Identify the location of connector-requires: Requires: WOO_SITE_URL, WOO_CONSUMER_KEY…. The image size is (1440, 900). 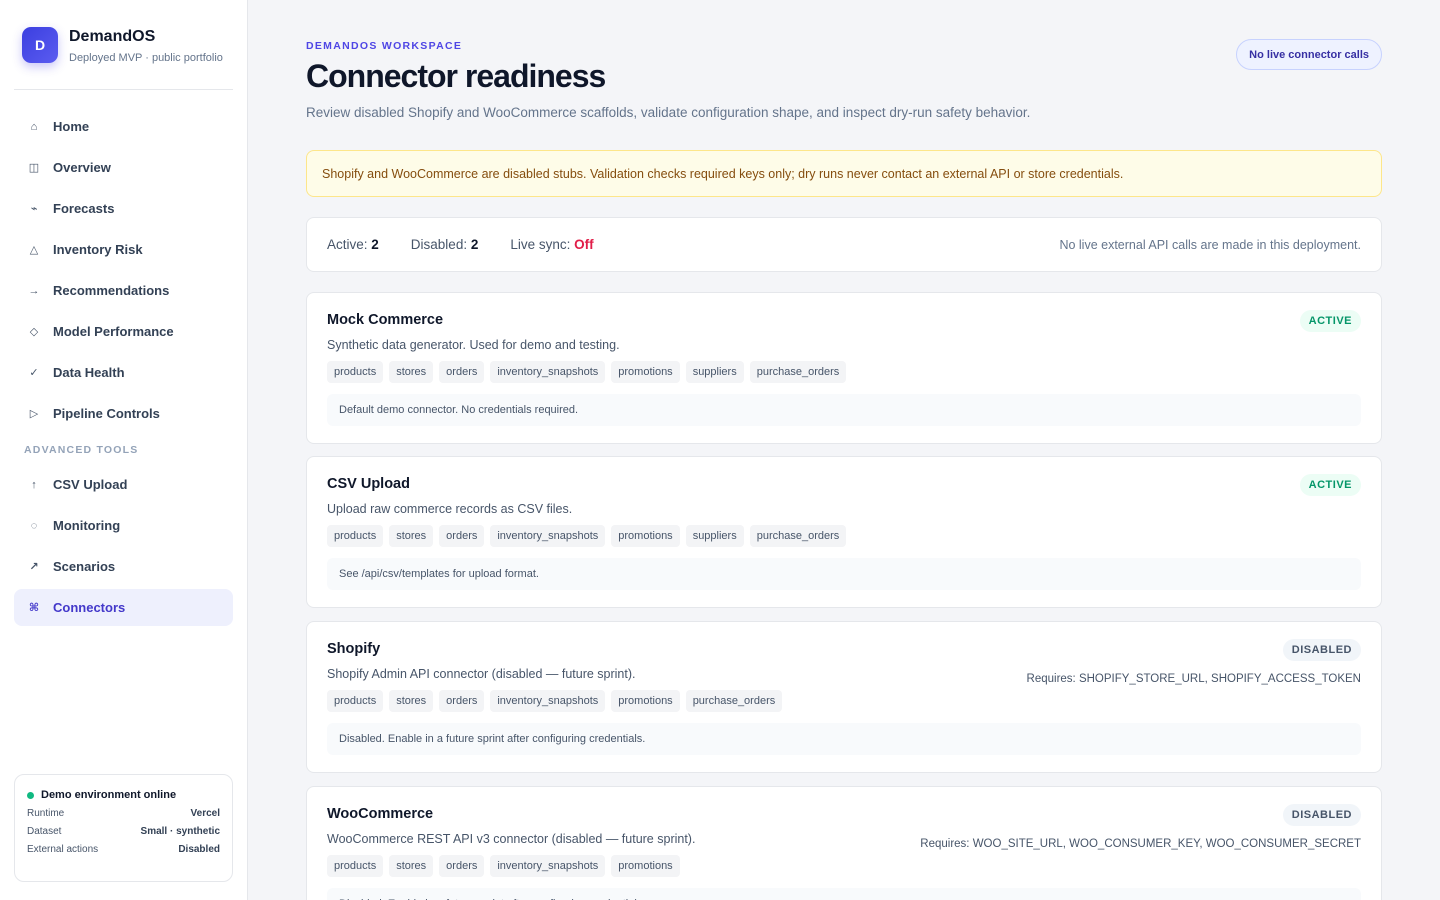
(1140, 844).